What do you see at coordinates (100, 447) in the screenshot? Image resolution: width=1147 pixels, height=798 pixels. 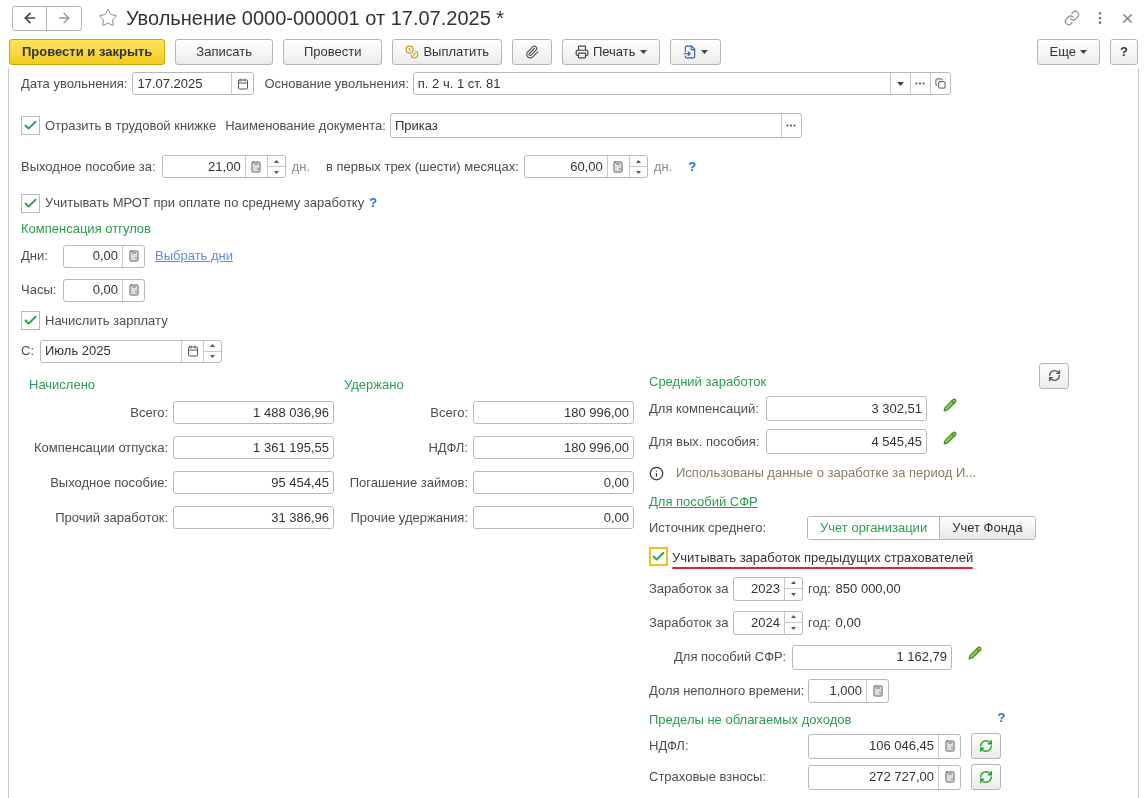 I see `field-label: Компенсации отпуска:` at bounding box center [100, 447].